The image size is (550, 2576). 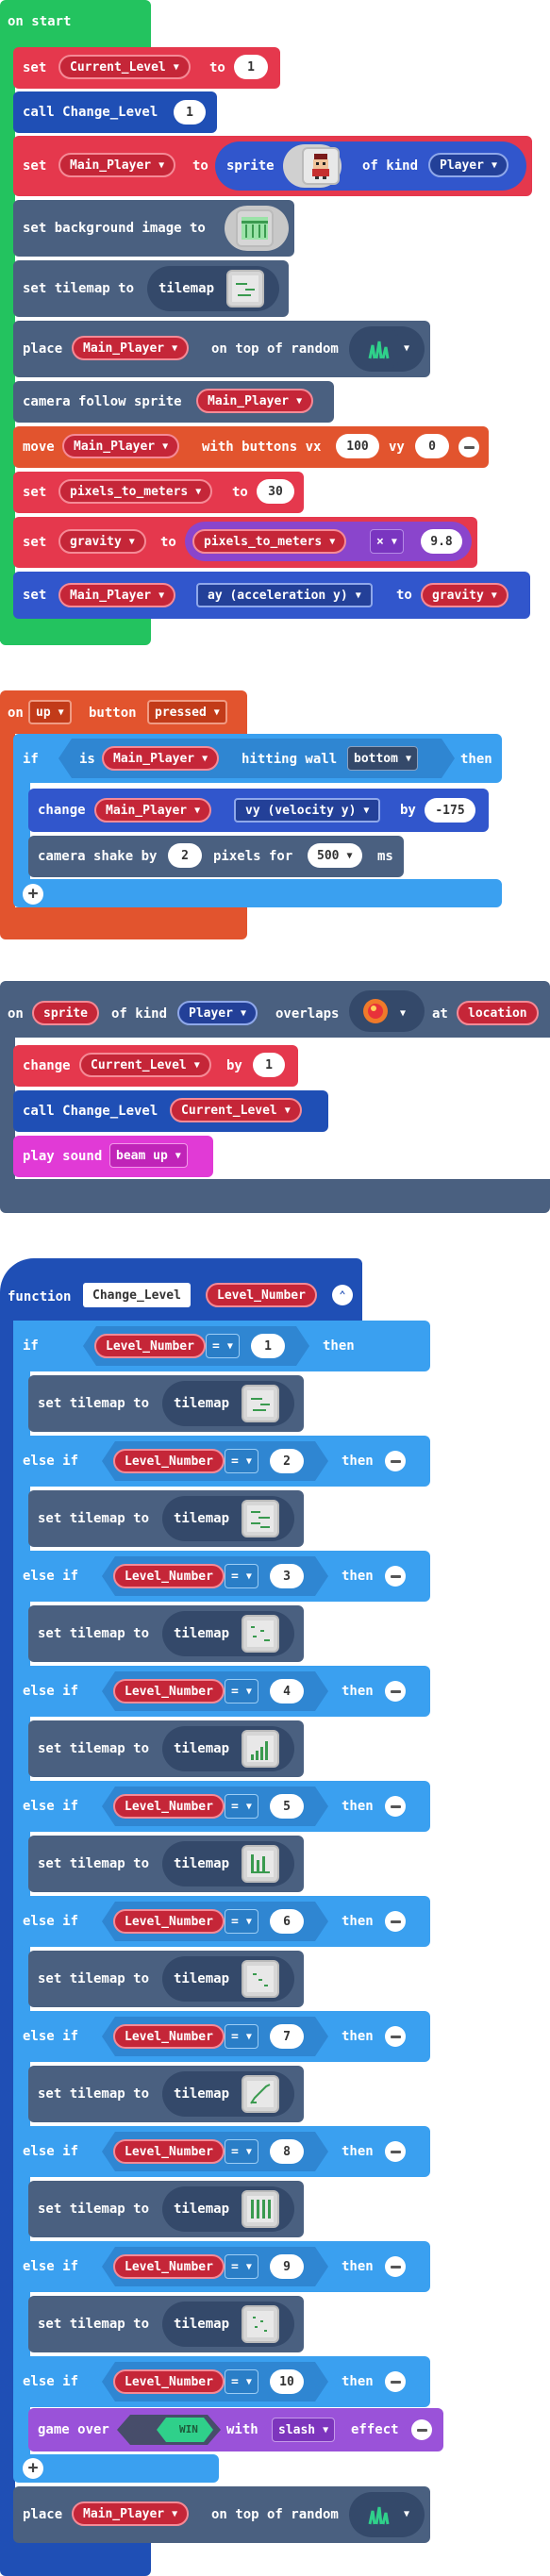 I want to click on vy-input: 0, so click(x=432, y=446).